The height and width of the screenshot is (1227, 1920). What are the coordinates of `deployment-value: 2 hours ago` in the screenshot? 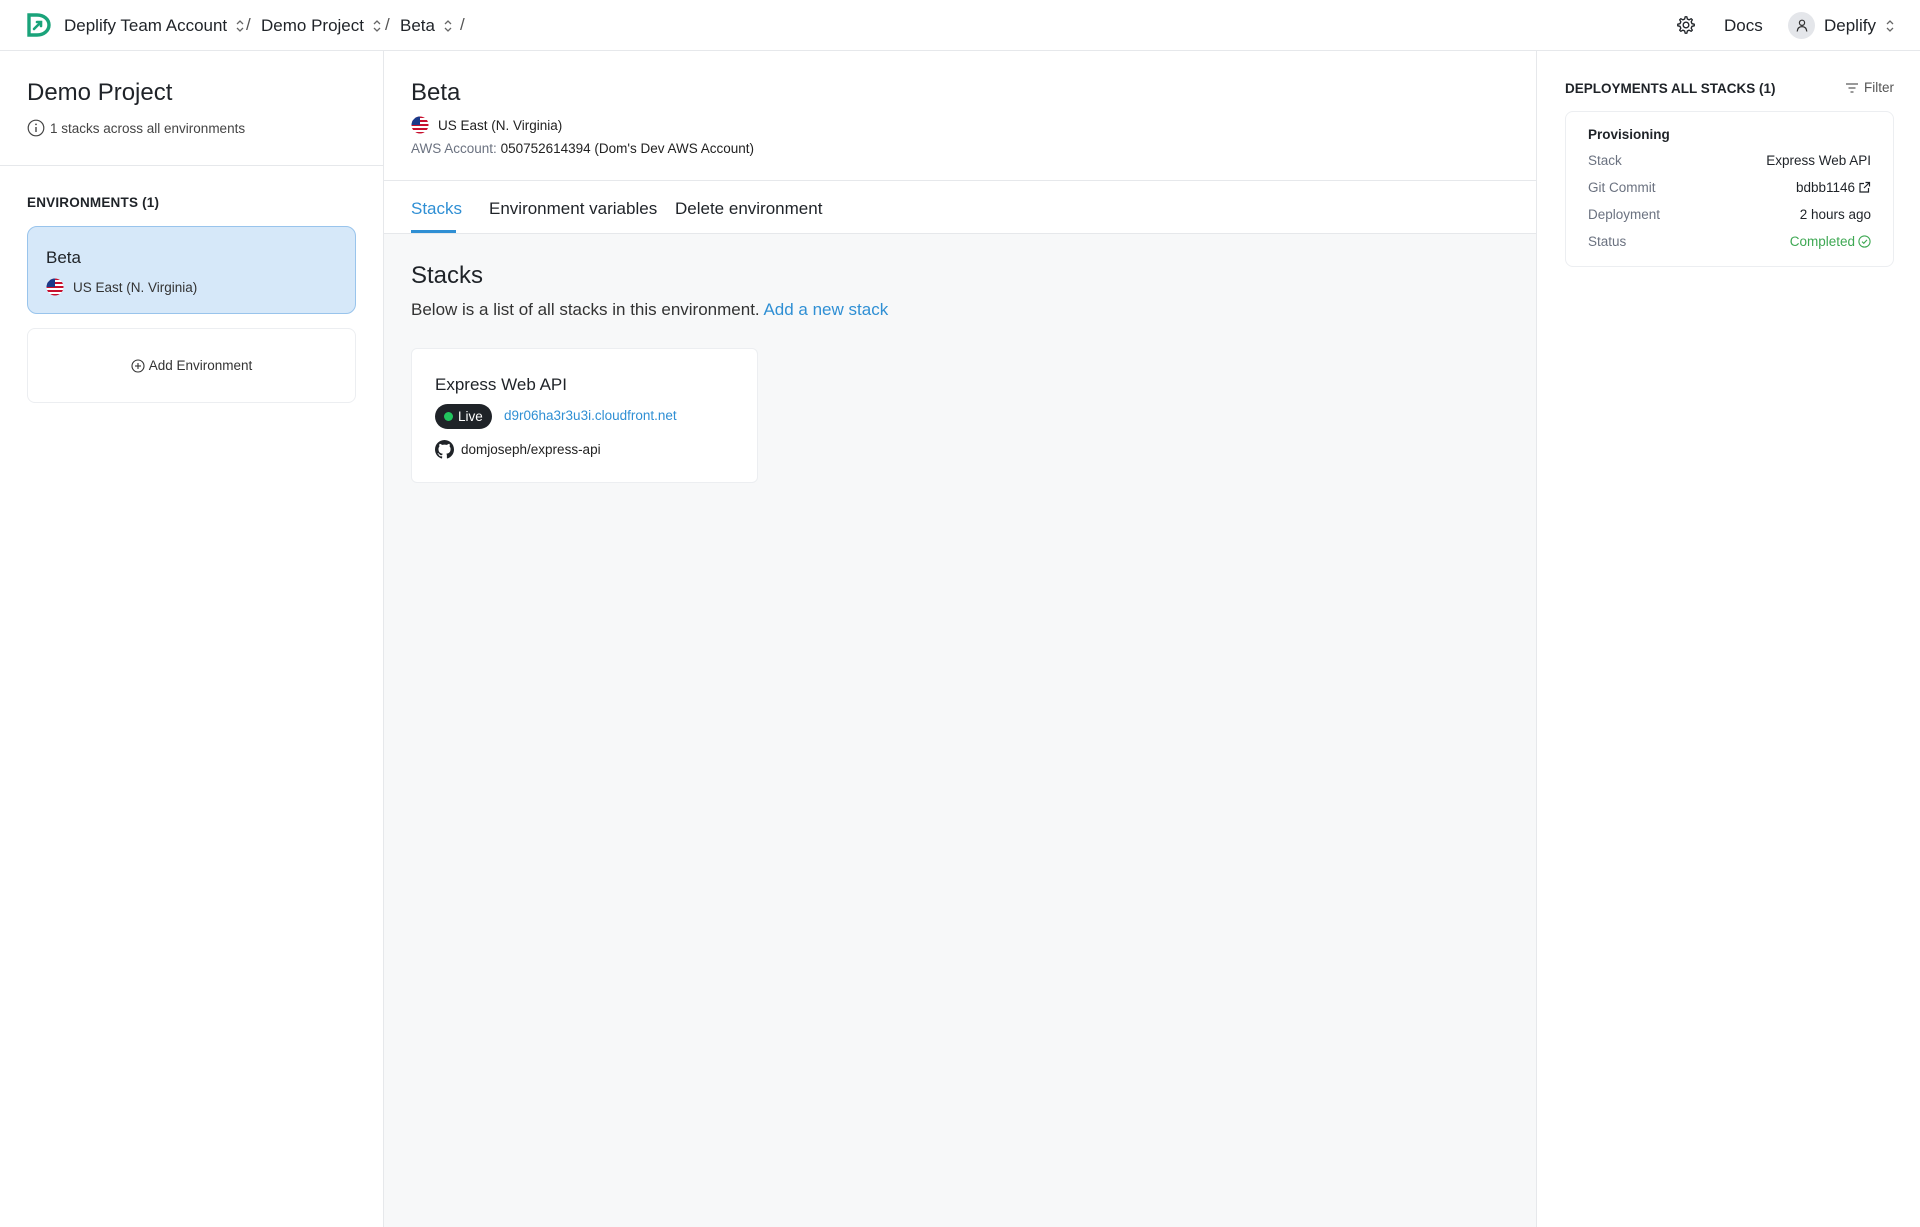 It's located at (1835, 214).